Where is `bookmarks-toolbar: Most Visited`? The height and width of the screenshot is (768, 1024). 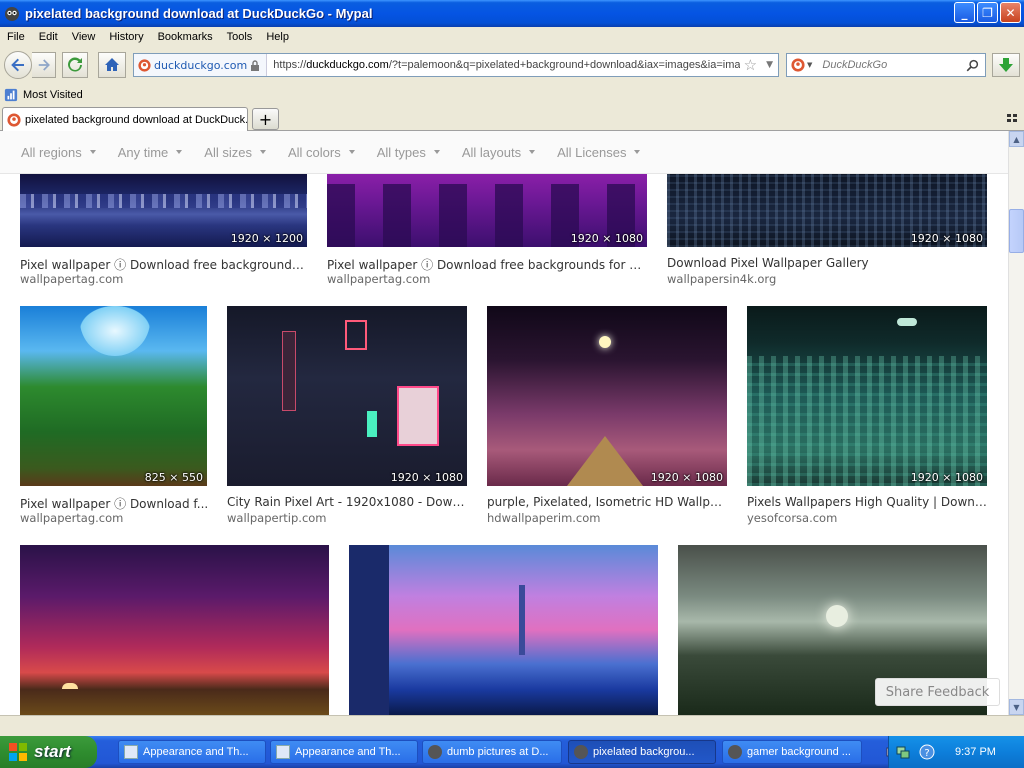
bookmarks-toolbar: Most Visited is located at coordinates (512, 94).